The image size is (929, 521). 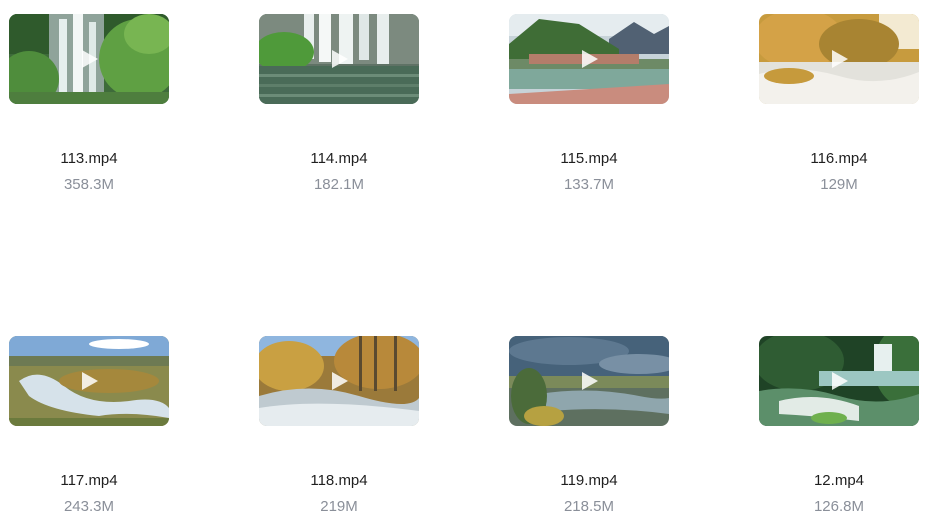 What do you see at coordinates (589, 109) in the screenshot?
I see `video-tile: 115.mp4 133.7M` at bounding box center [589, 109].